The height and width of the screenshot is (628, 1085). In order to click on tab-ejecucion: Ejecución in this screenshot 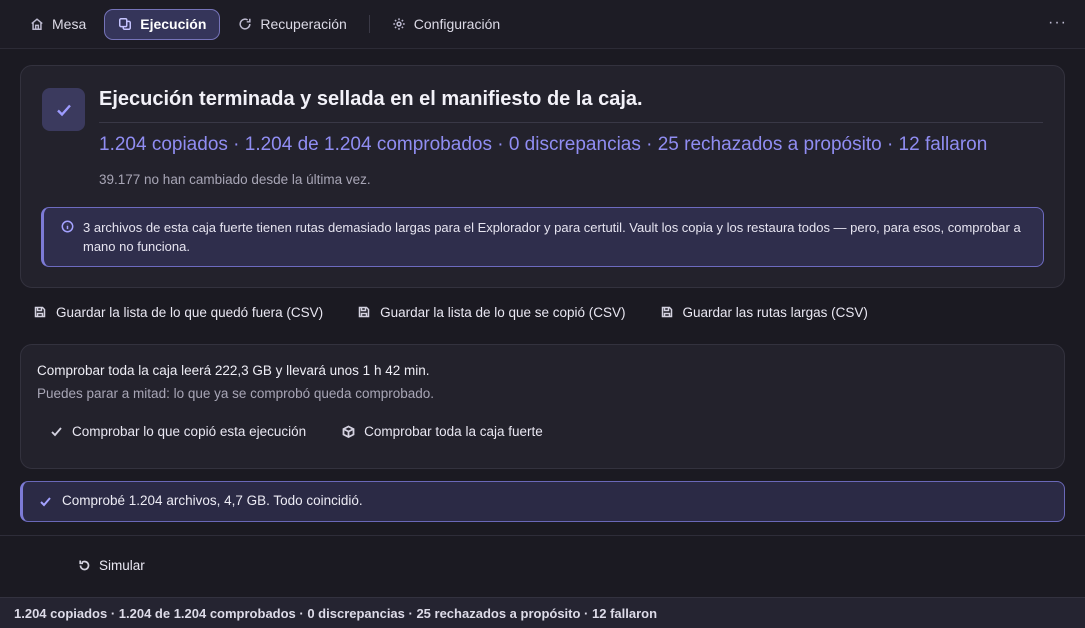, I will do `click(162, 24)`.